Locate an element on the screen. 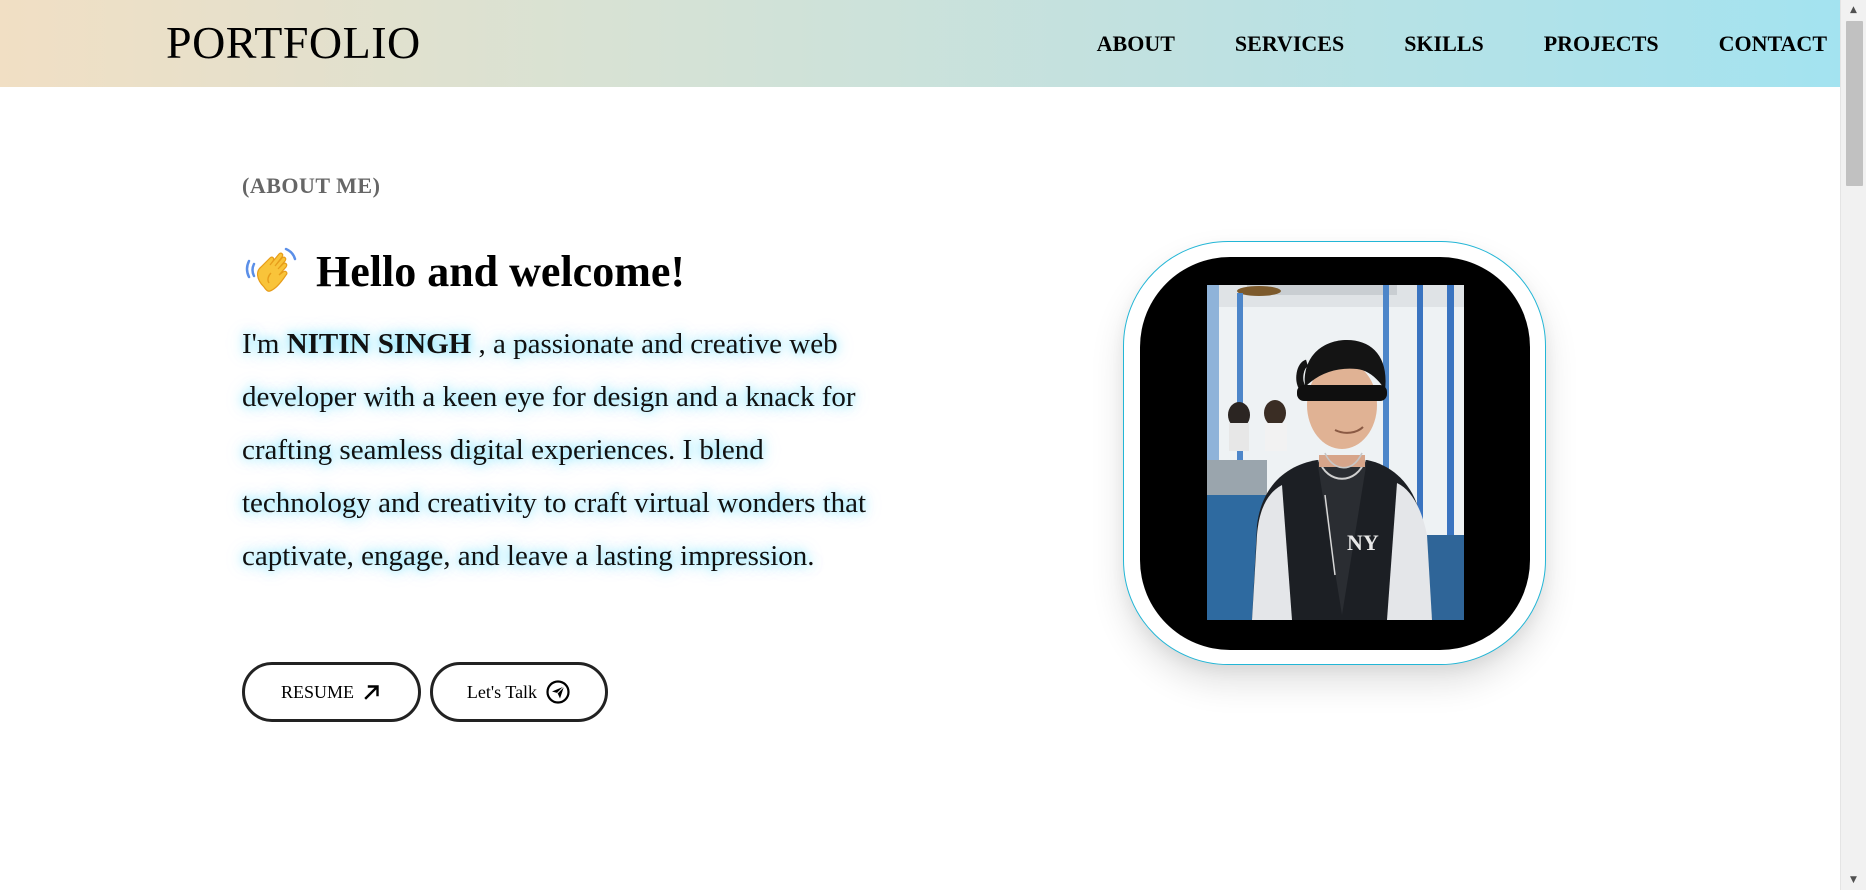 The width and height of the screenshot is (1866, 890). profile-photo-frame: NY is located at coordinates (1335, 453).